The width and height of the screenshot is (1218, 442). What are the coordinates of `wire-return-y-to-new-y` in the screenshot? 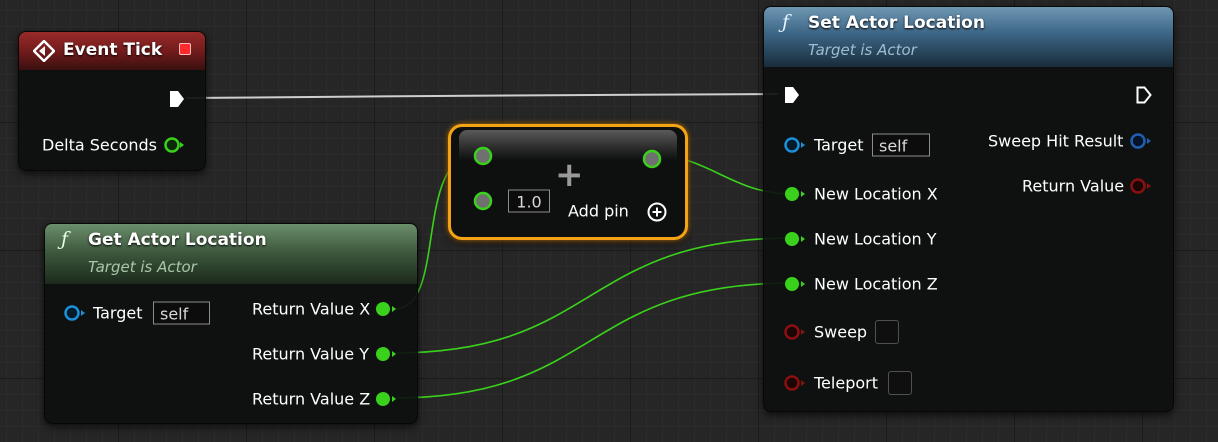 It's located at (593, 295).